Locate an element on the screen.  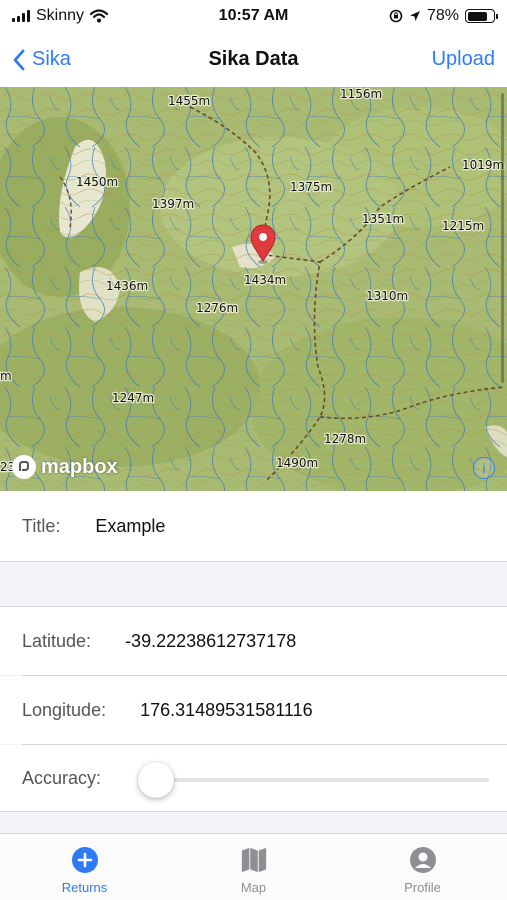
orientation-lock-icon is located at coordinates (396, 16).